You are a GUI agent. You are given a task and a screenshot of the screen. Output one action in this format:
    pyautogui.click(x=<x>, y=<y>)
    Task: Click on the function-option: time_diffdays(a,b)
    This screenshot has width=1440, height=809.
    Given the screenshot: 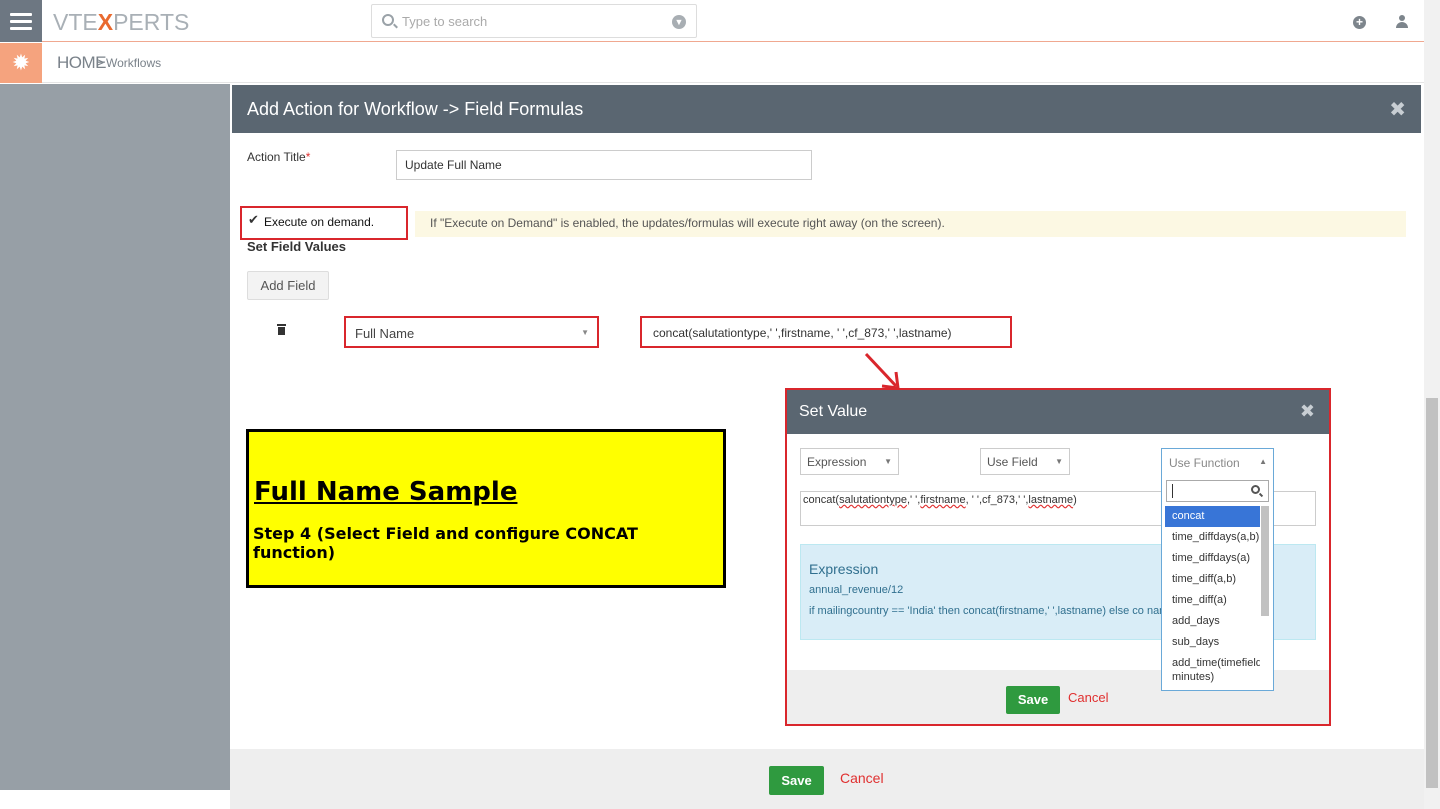 What is the action you would take?
    pyautogui.click(x=1212, y=537)
    